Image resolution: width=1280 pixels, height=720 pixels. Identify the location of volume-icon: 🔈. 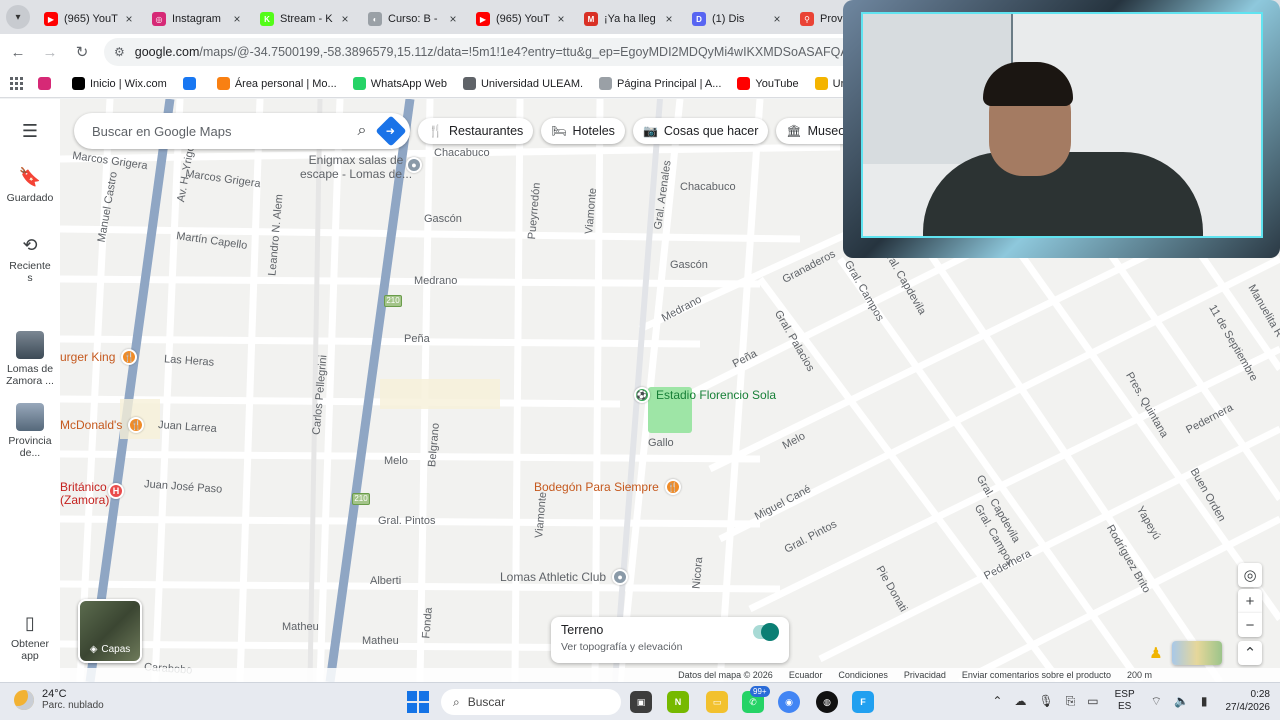
(1181, 701).